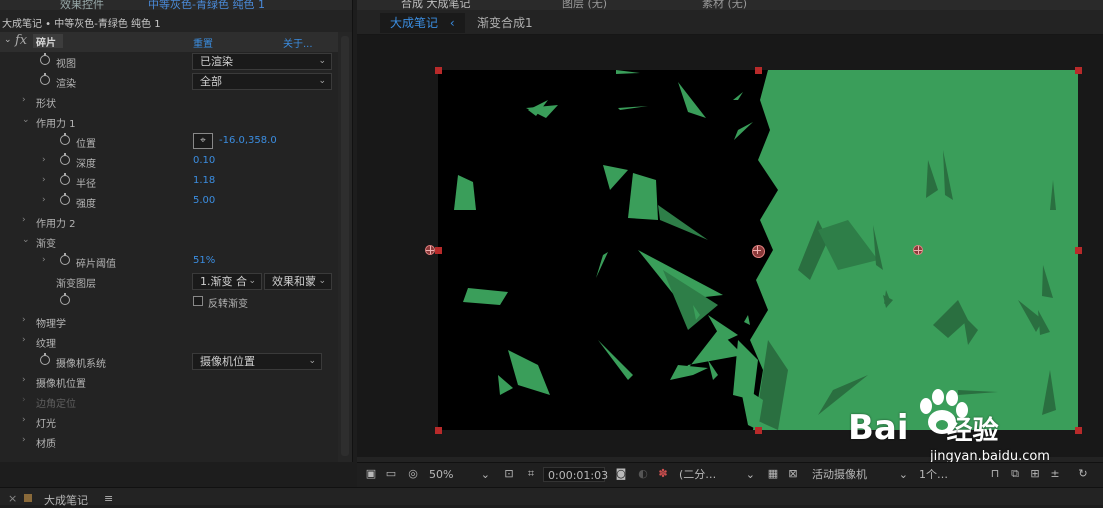  Describe the element at coordinates (758, 251) in the screenshot. I see `anchor-point-target-icon` at that location.